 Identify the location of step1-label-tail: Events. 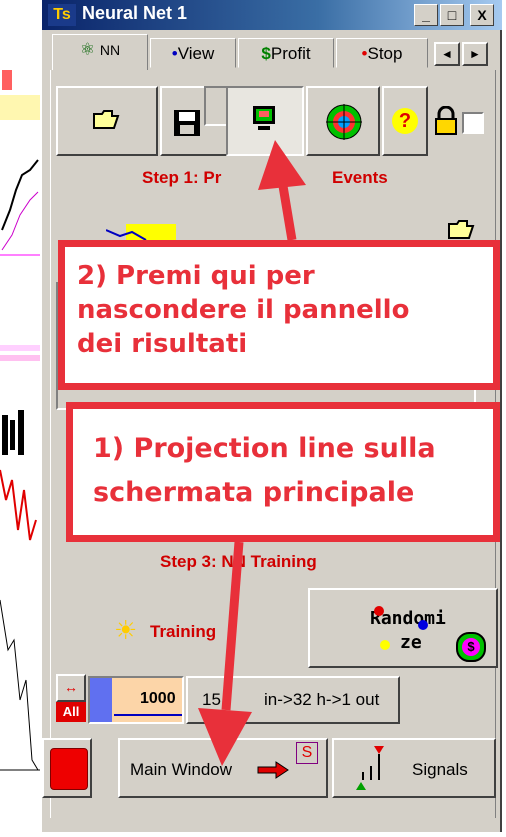
(360, 177).